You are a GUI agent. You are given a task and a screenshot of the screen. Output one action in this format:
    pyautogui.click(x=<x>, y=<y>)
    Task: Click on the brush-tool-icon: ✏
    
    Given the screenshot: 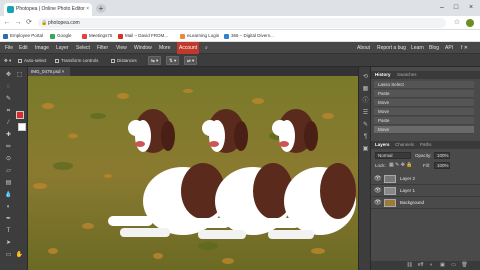 What is the action you would take?
    pyautogui.click(x=8, y=147)
    